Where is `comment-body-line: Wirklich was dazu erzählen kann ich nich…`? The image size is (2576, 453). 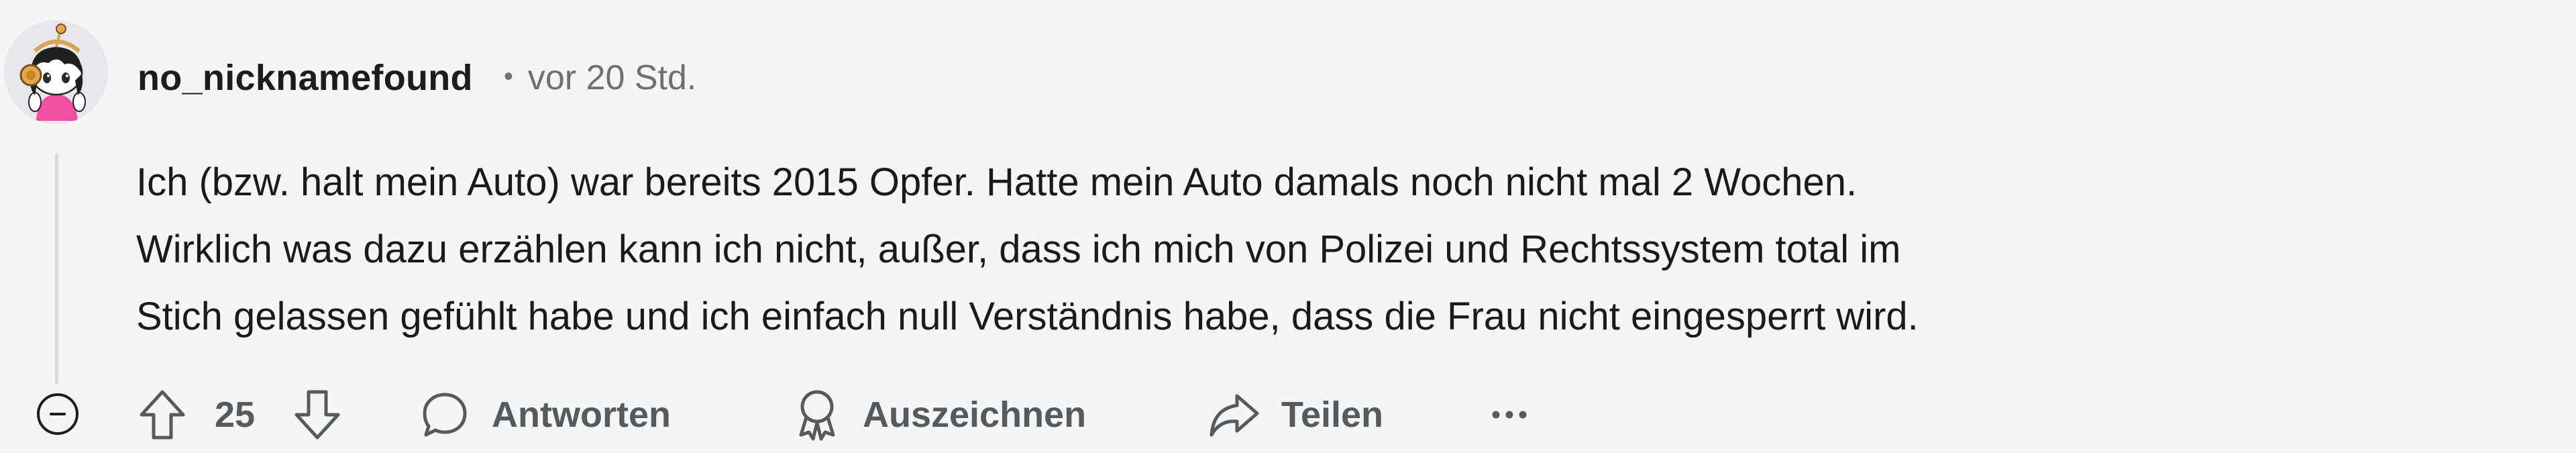 comment-body-line: Wirklich was dazu erzählen kann ich nich… is located at coordinates (1018, 249).